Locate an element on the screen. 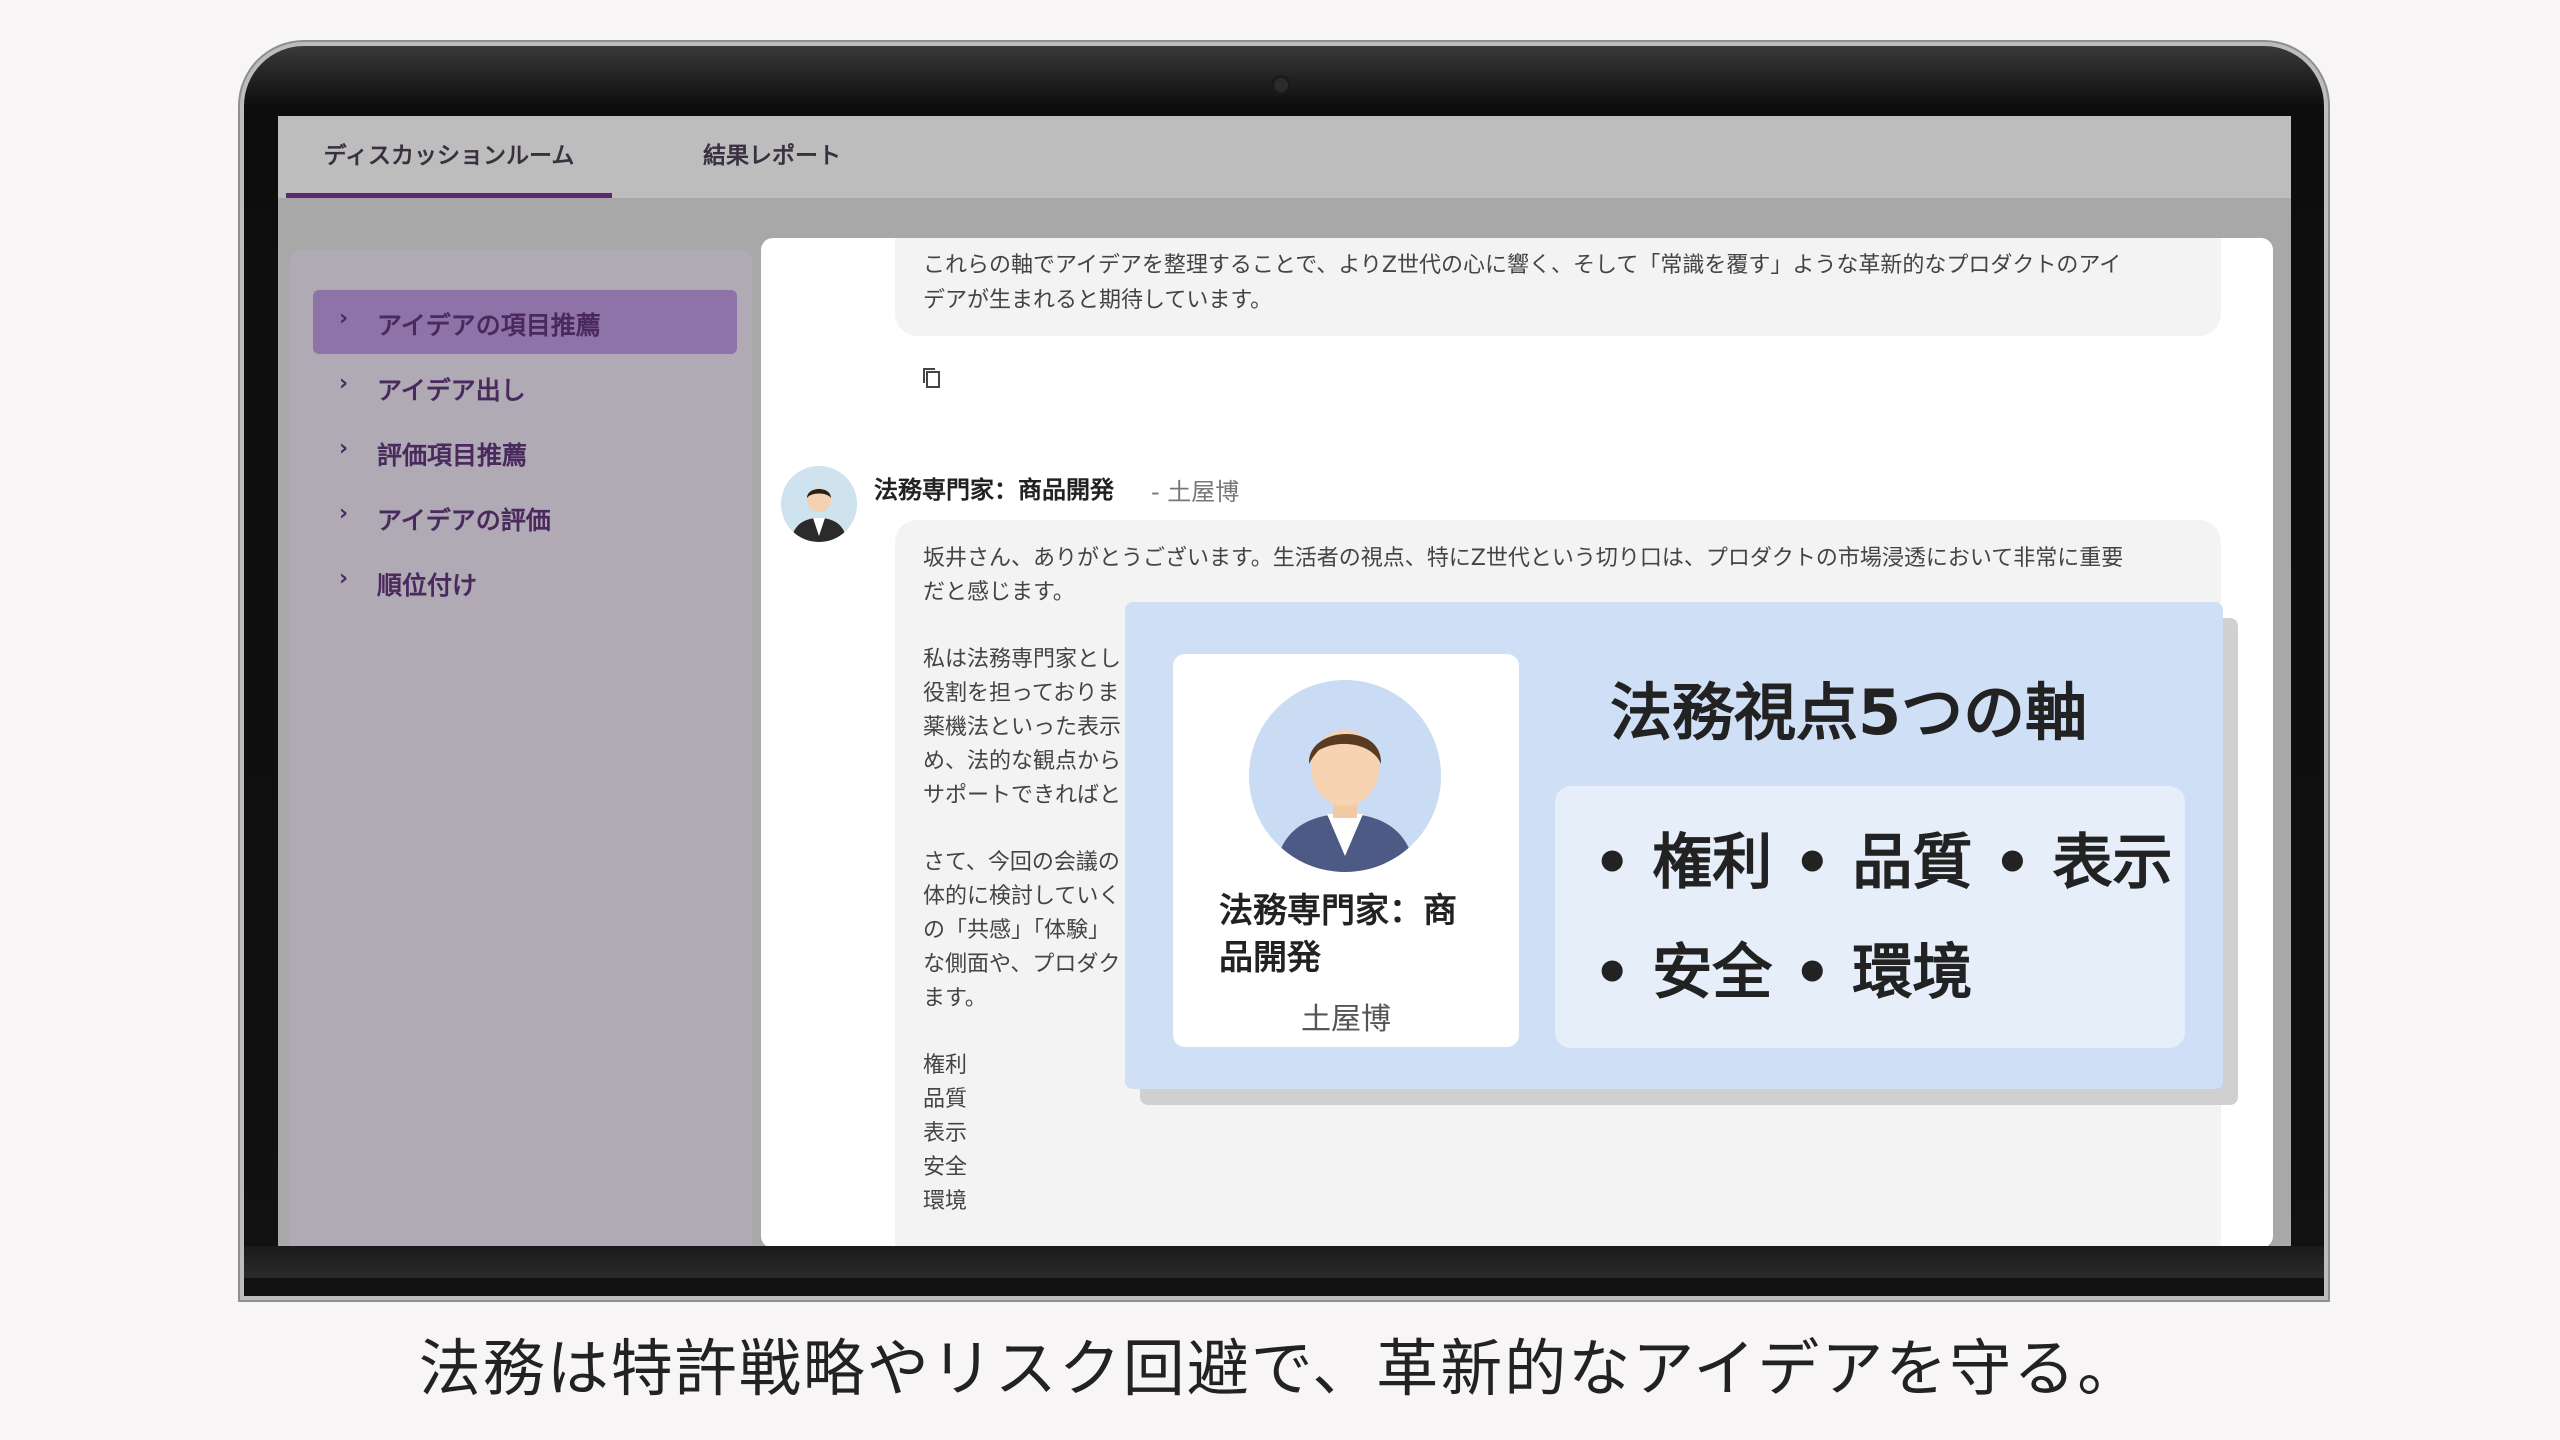 Image resolution: width=2560 pixels, height=1440 pixels. sidebar-item-label: 順位付け is located at coordinates (427, 585).